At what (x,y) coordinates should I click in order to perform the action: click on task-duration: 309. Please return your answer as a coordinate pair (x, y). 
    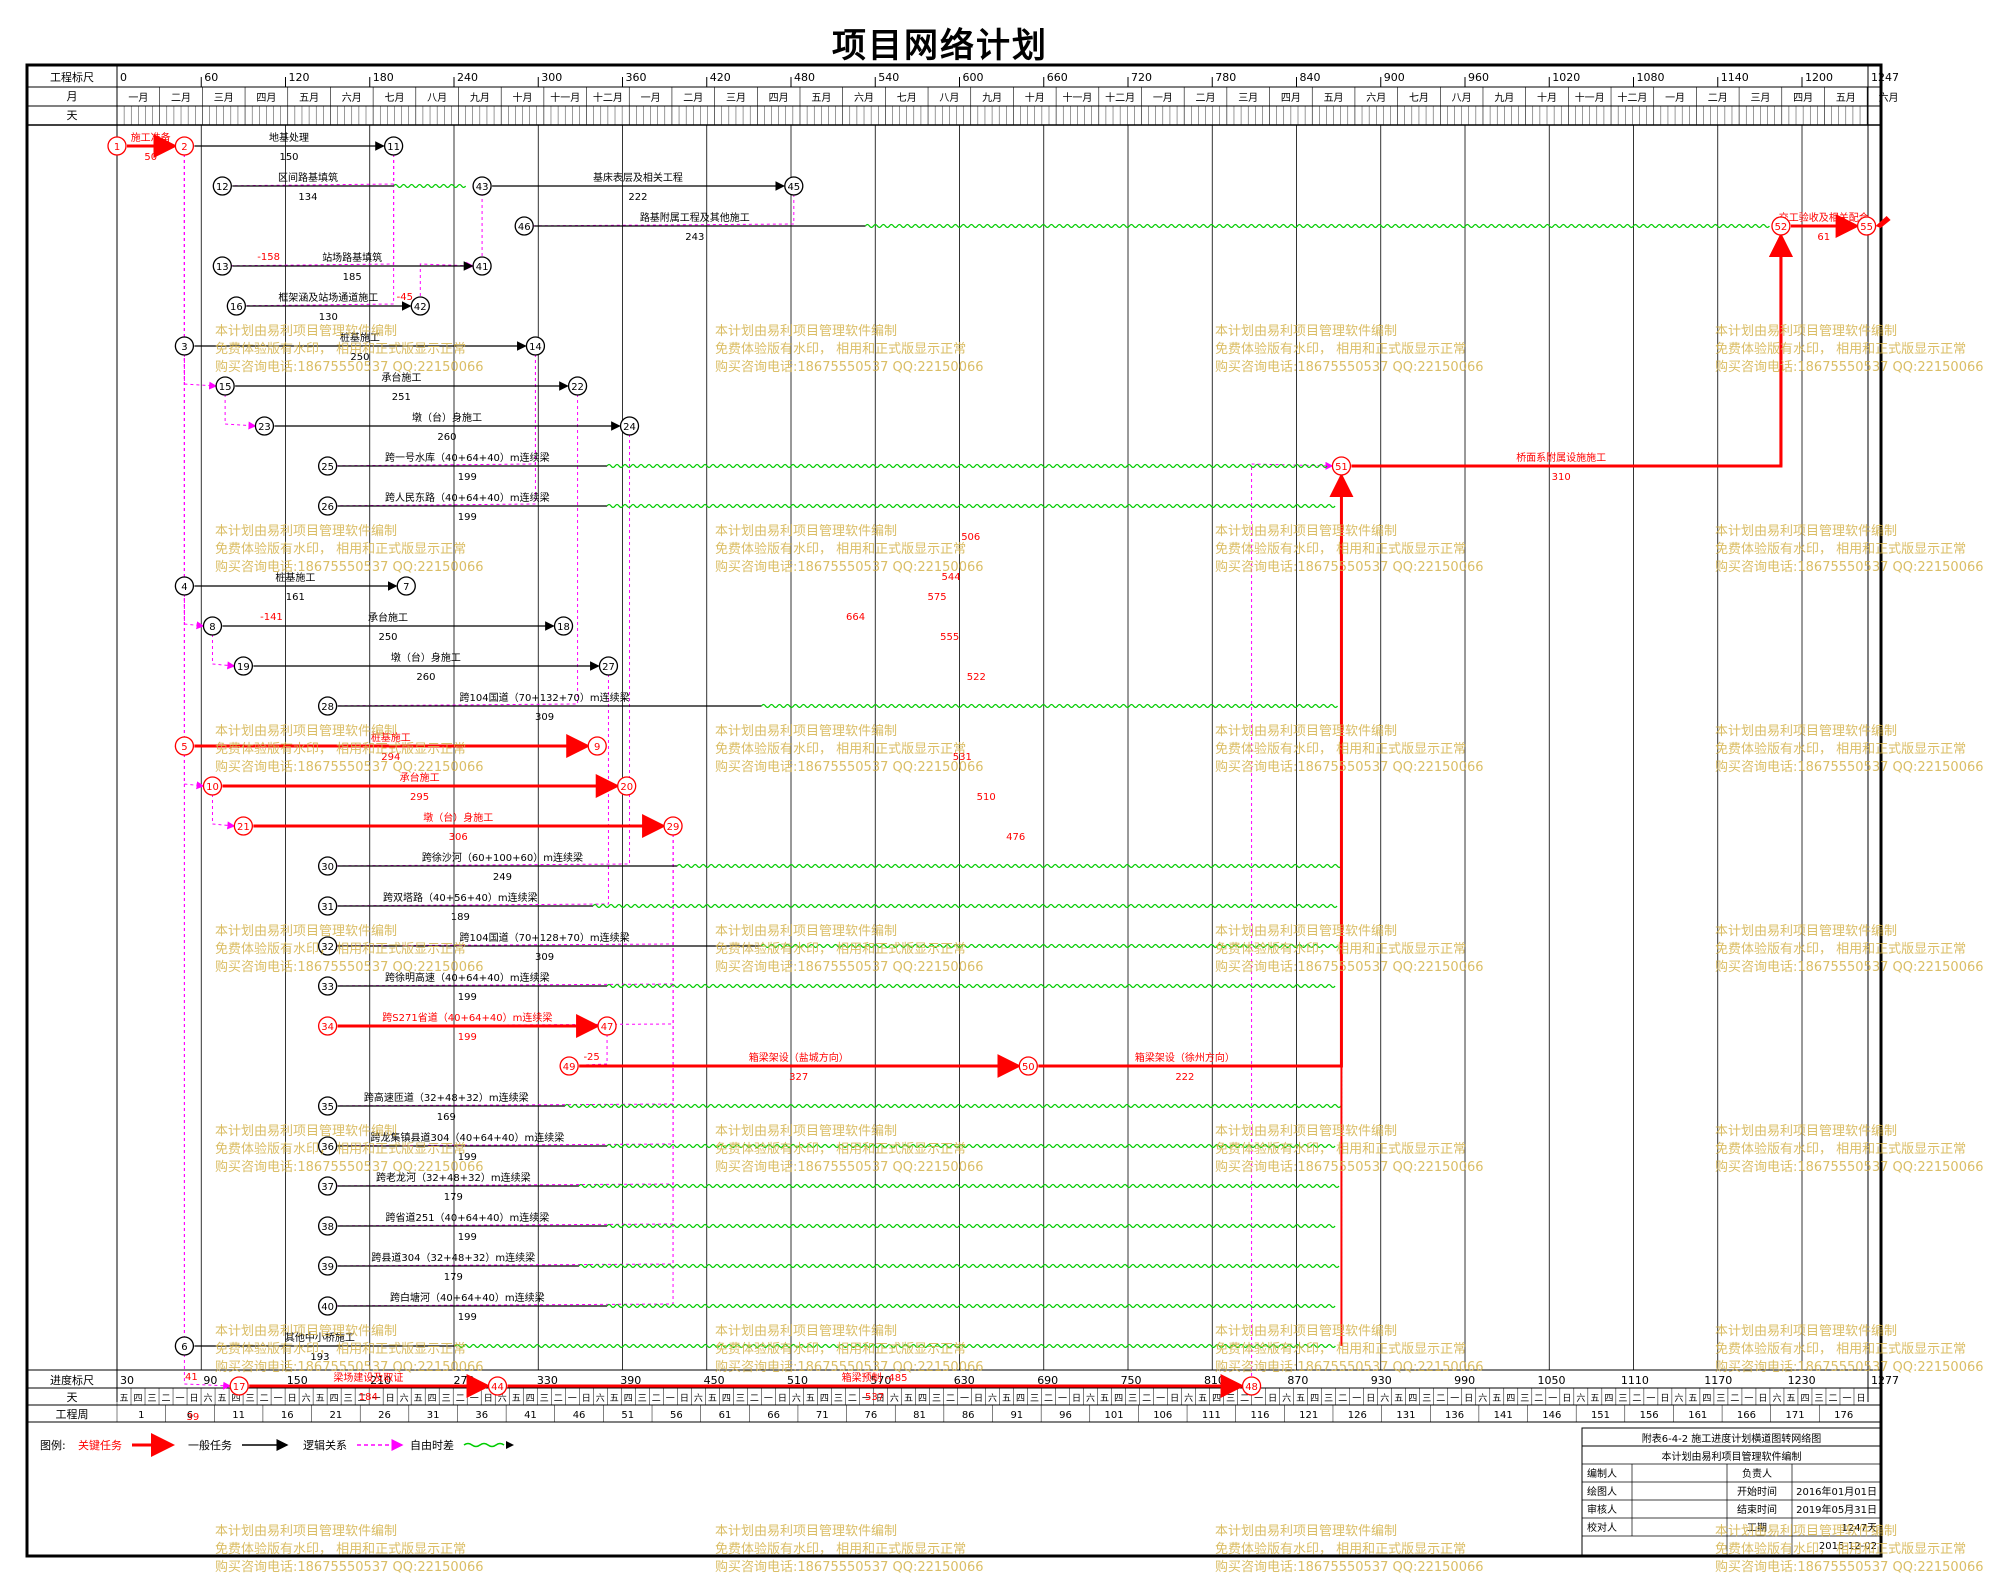
    Looking at the image, I should click on (544, 717).